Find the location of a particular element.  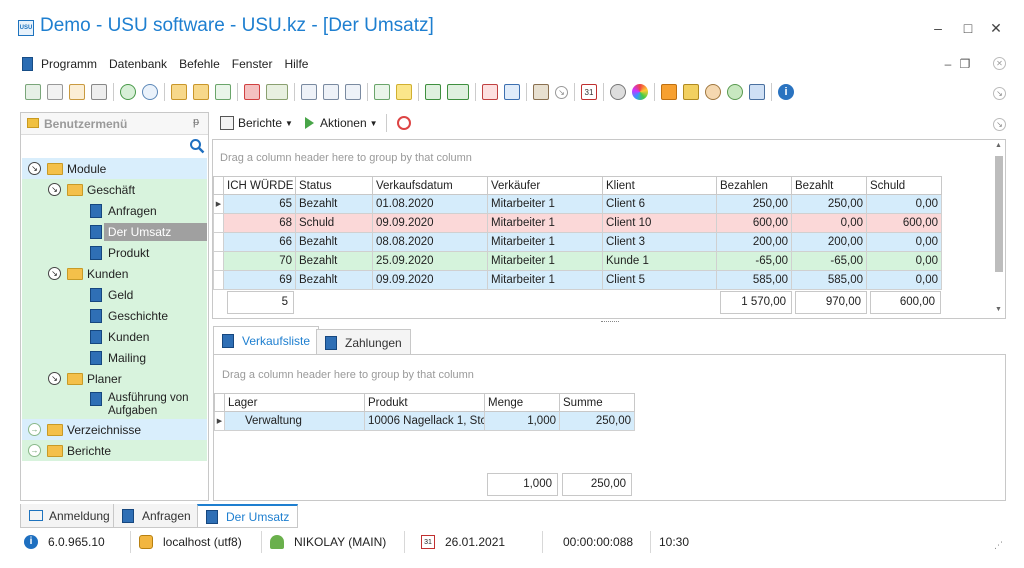

column-header: Menge is located at coordinates (522, 402).